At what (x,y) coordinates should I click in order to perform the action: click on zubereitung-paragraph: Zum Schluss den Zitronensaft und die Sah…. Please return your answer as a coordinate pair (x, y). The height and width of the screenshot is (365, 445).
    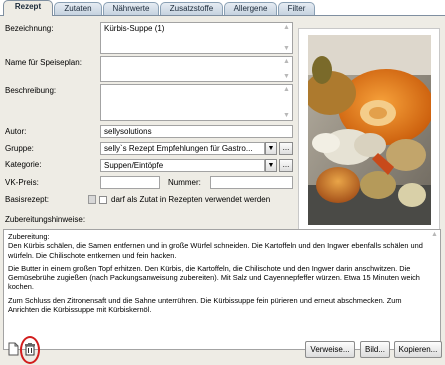
    Looking at the image, I should click on (205, 305).